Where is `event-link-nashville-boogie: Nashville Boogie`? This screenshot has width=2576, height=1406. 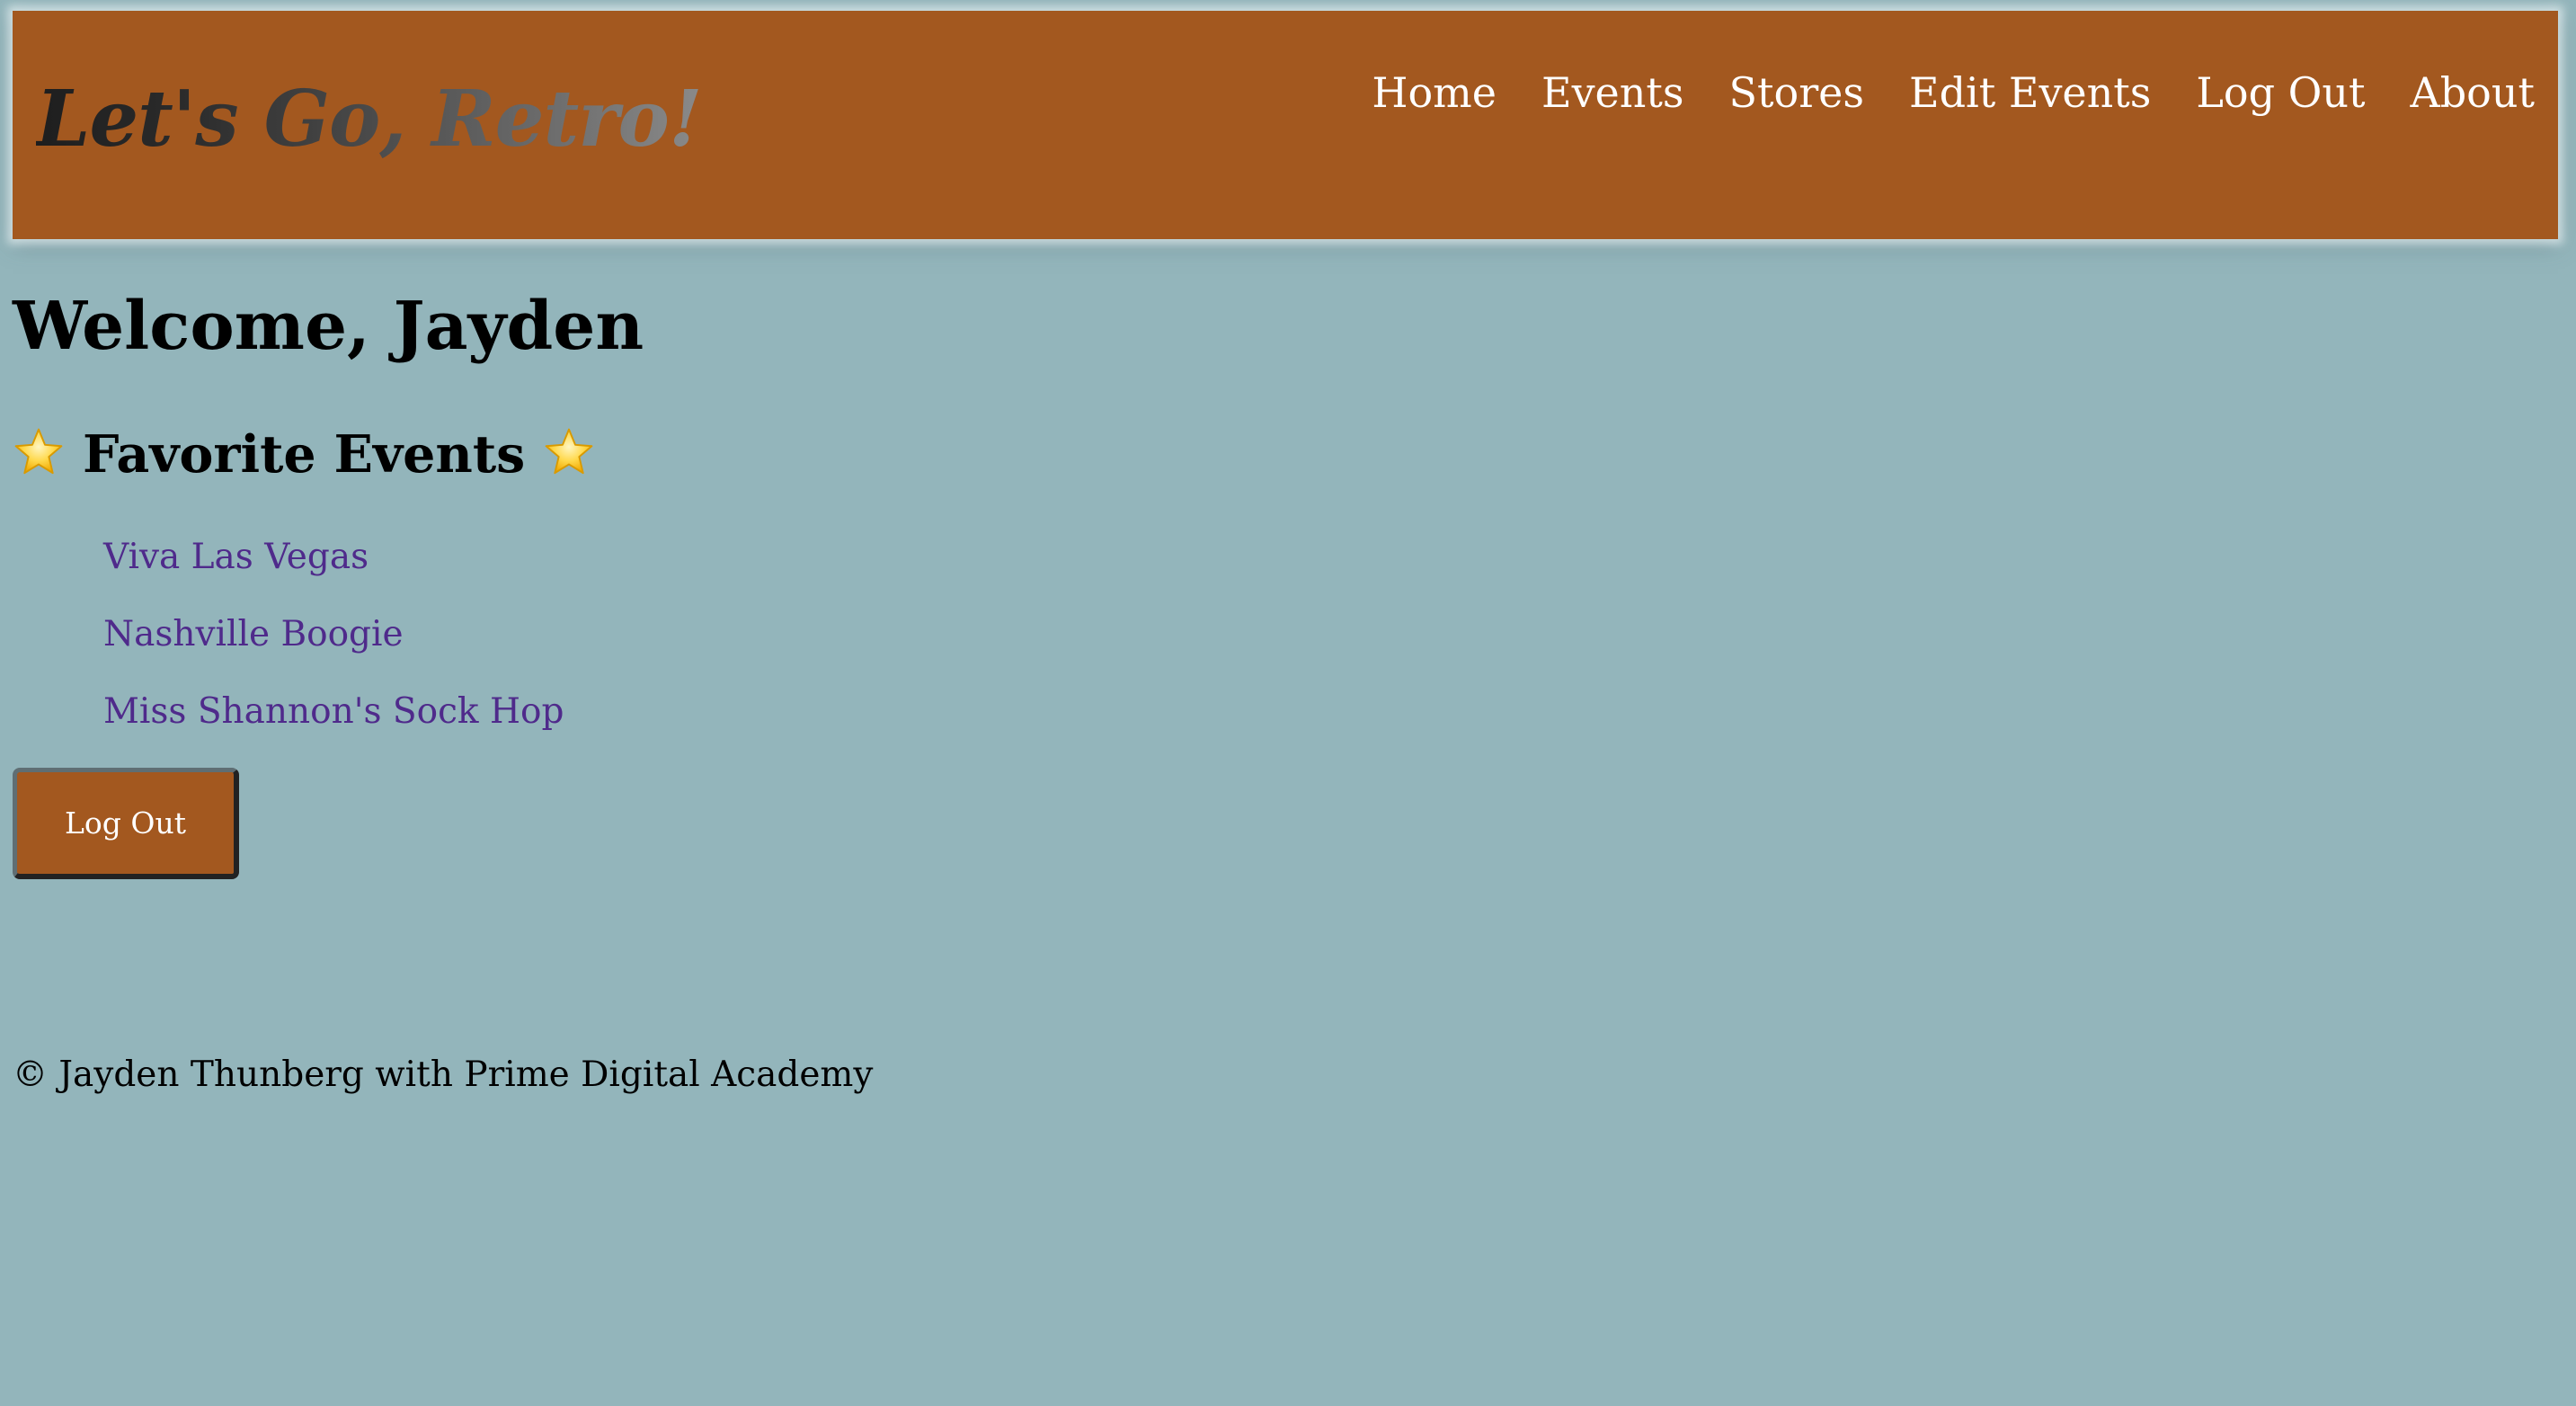 event-link-nashville-boogie: Nashville Boogie is located at coordinates (254, 634).